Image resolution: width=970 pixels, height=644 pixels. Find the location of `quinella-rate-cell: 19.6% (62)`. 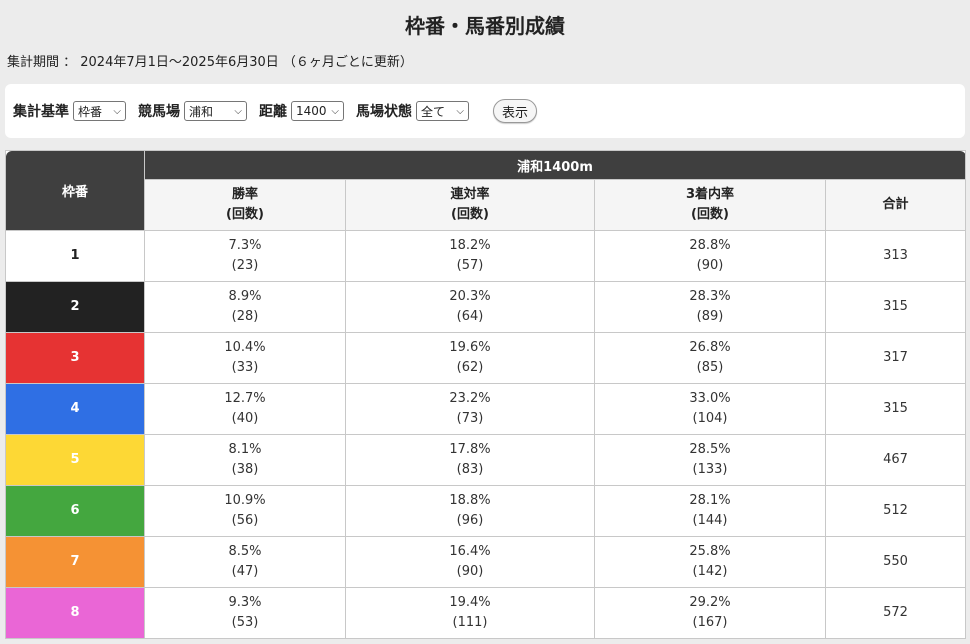

quinella-rate-cell: 19.6% (62) is located at coordinates (470, 358).